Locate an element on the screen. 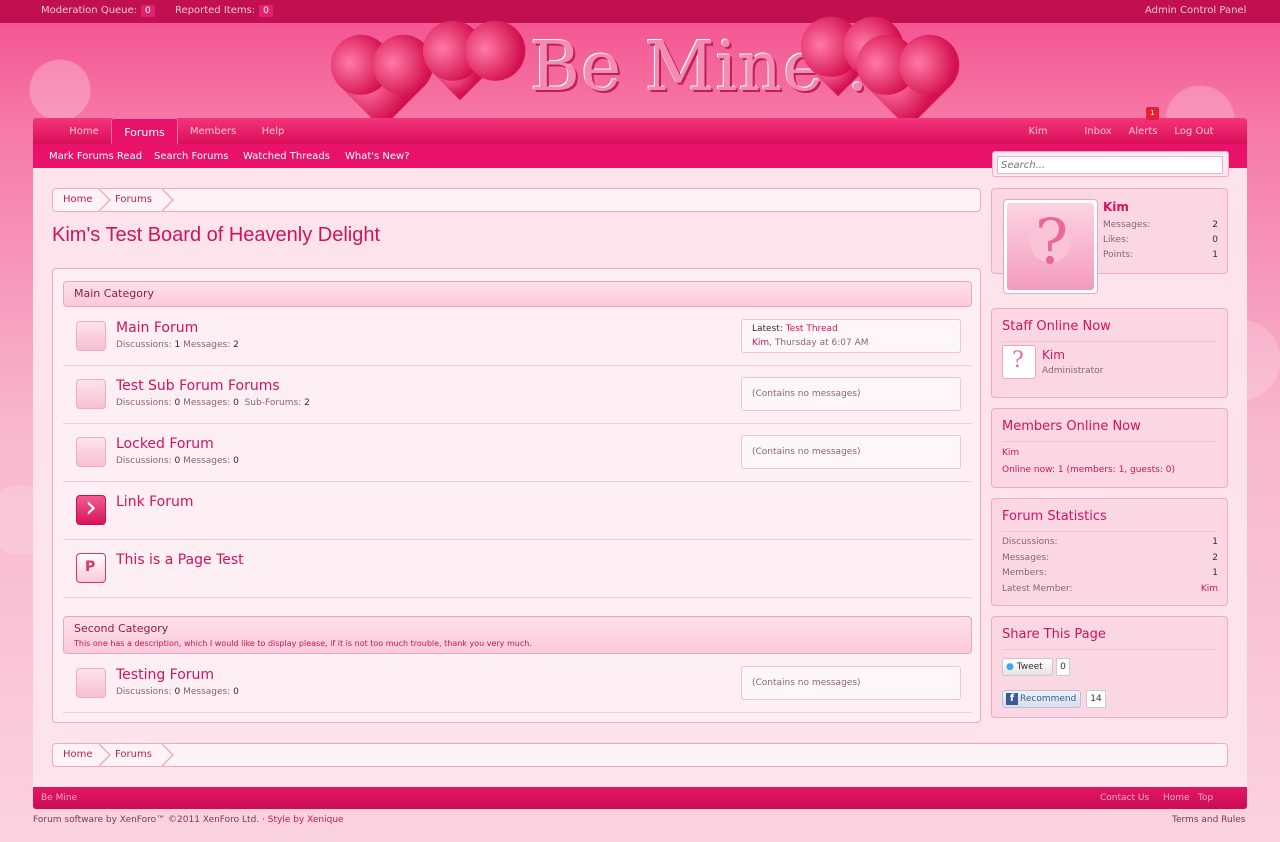  link-forum-icon is located at coordinates (91, 507).